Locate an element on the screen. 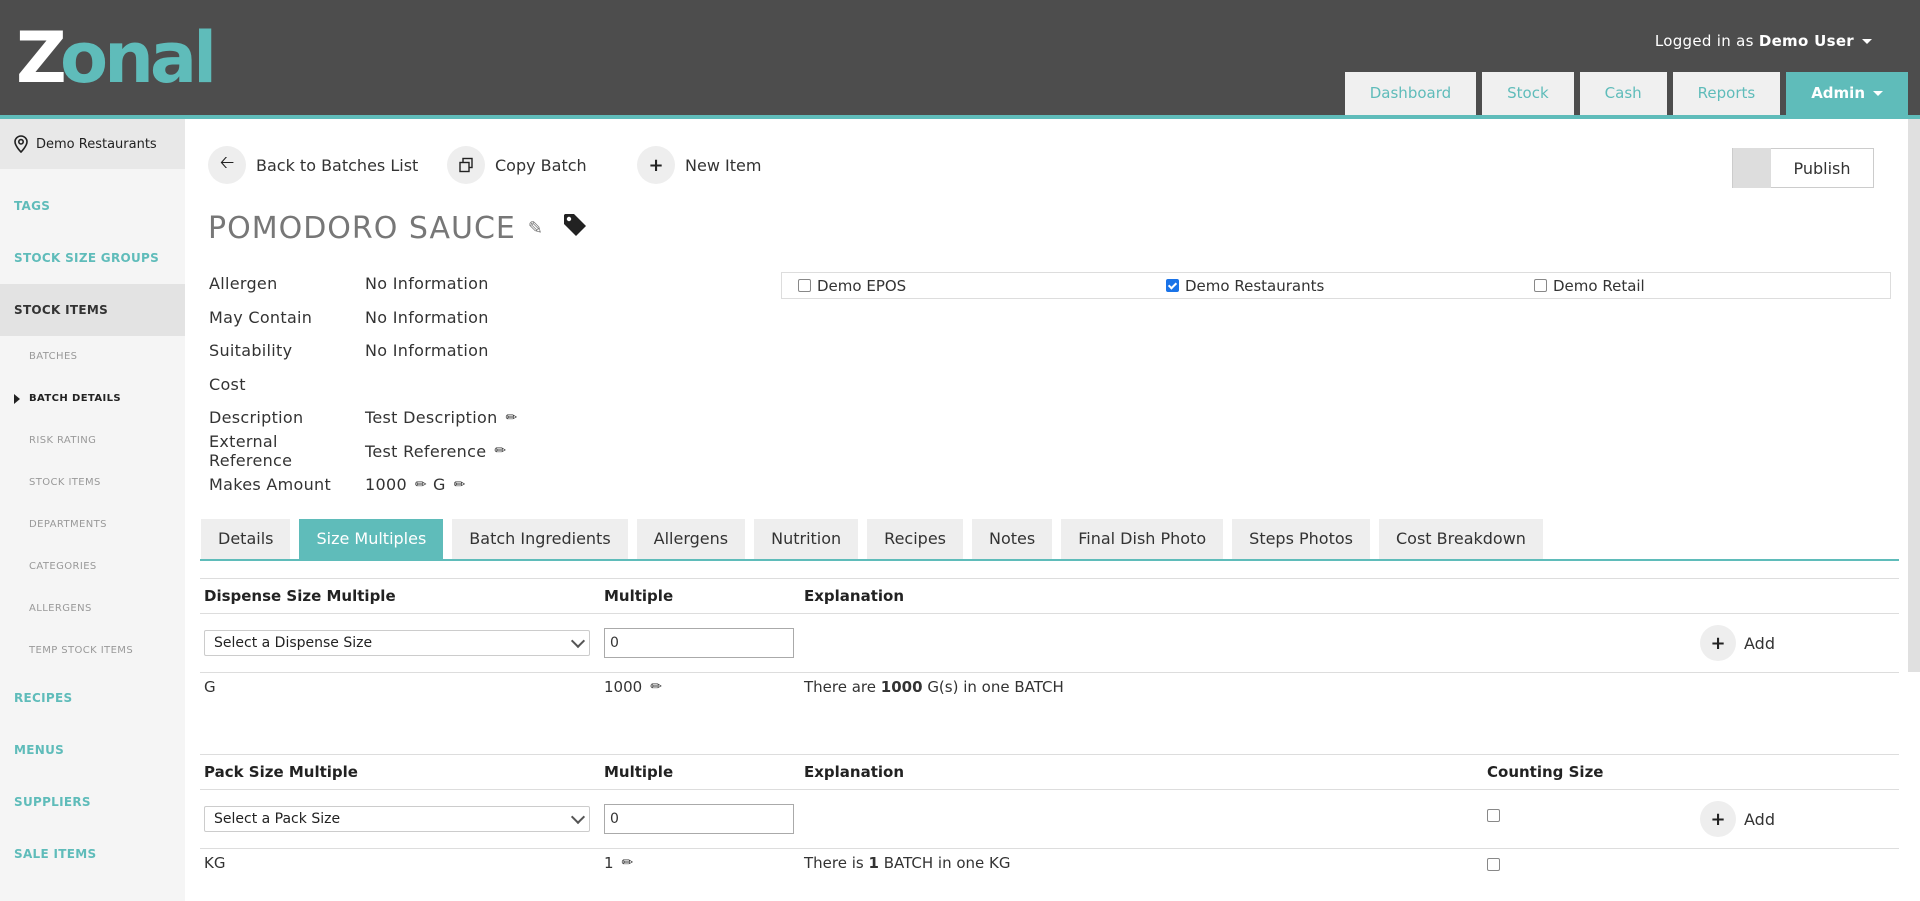 This screenshot has width=1920, height=901. sidebar-sub-risk-rating: RISK RATING is located at coordinates (92, 441).